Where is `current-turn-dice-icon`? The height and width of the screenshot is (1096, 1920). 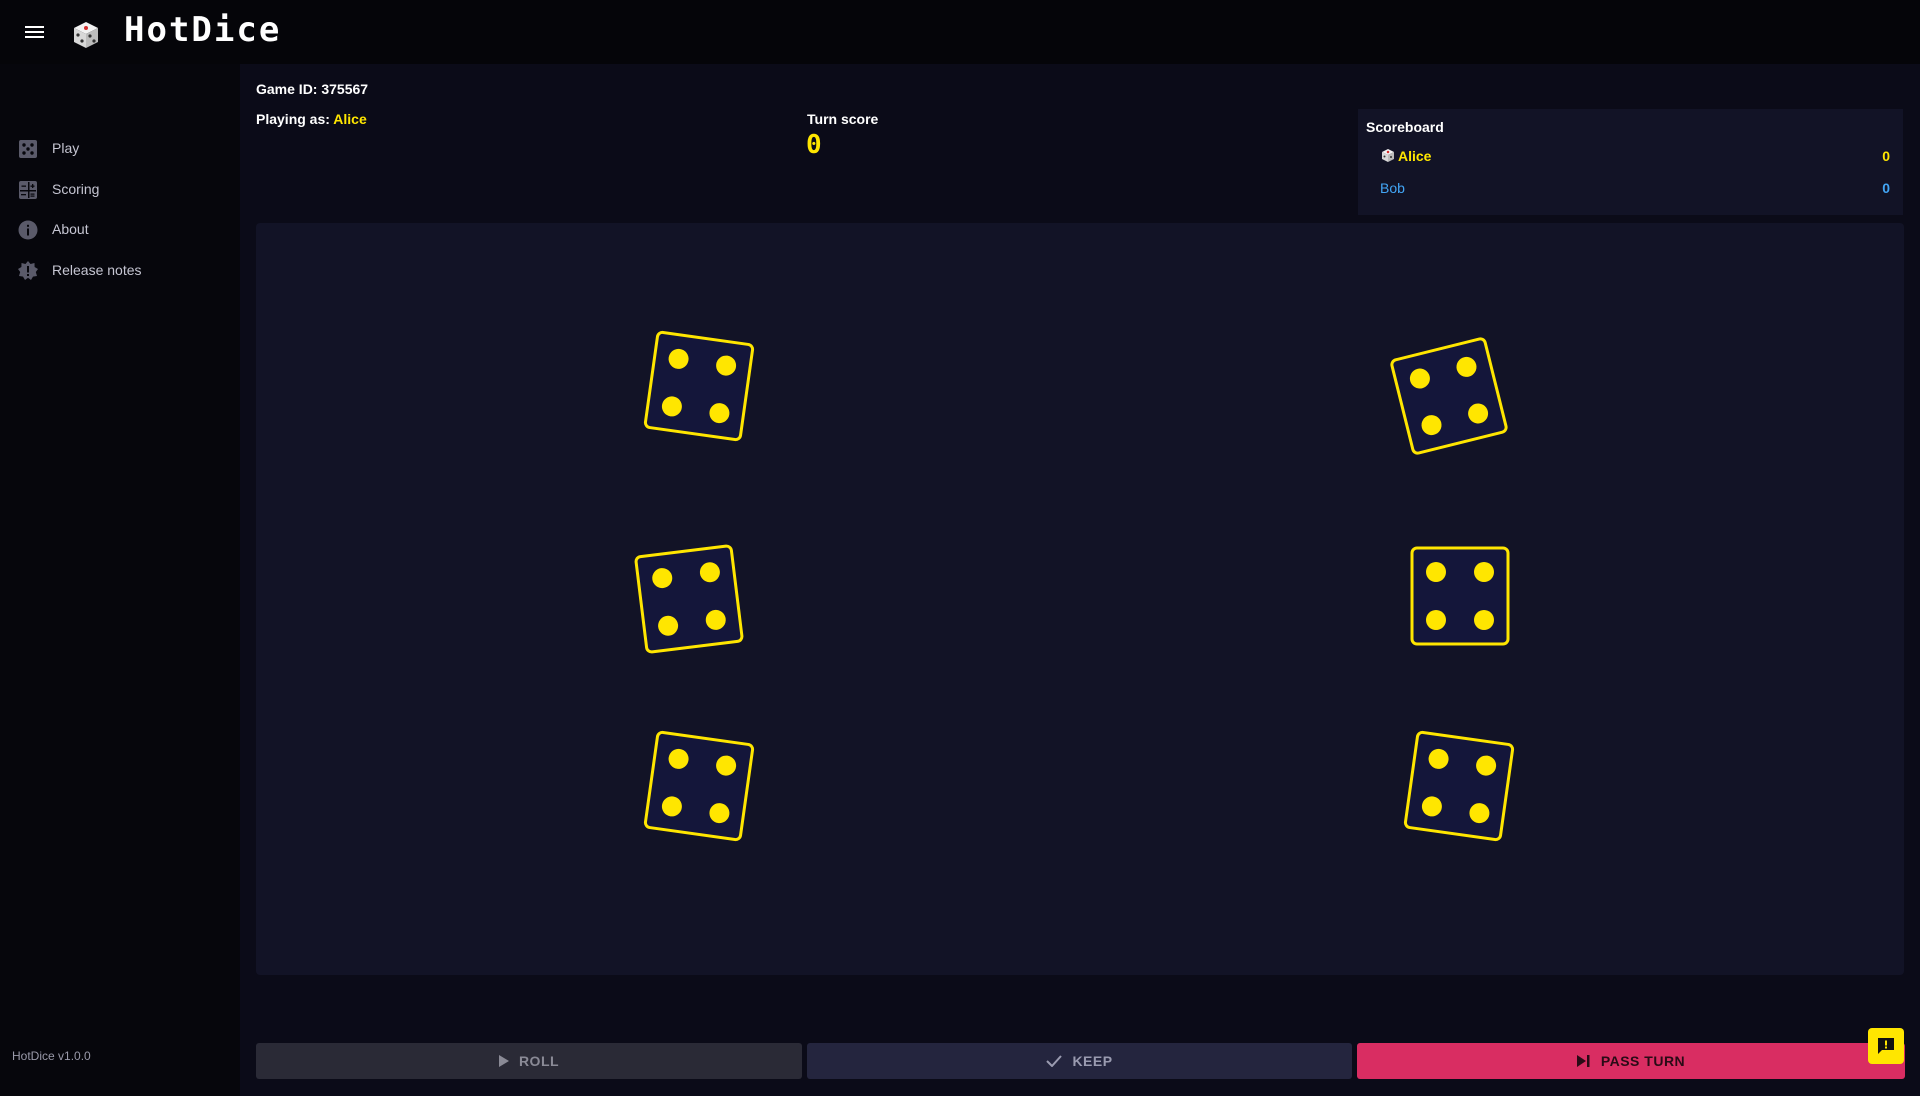 current-turn-dice-icon is located at coordinates (1388, 155).